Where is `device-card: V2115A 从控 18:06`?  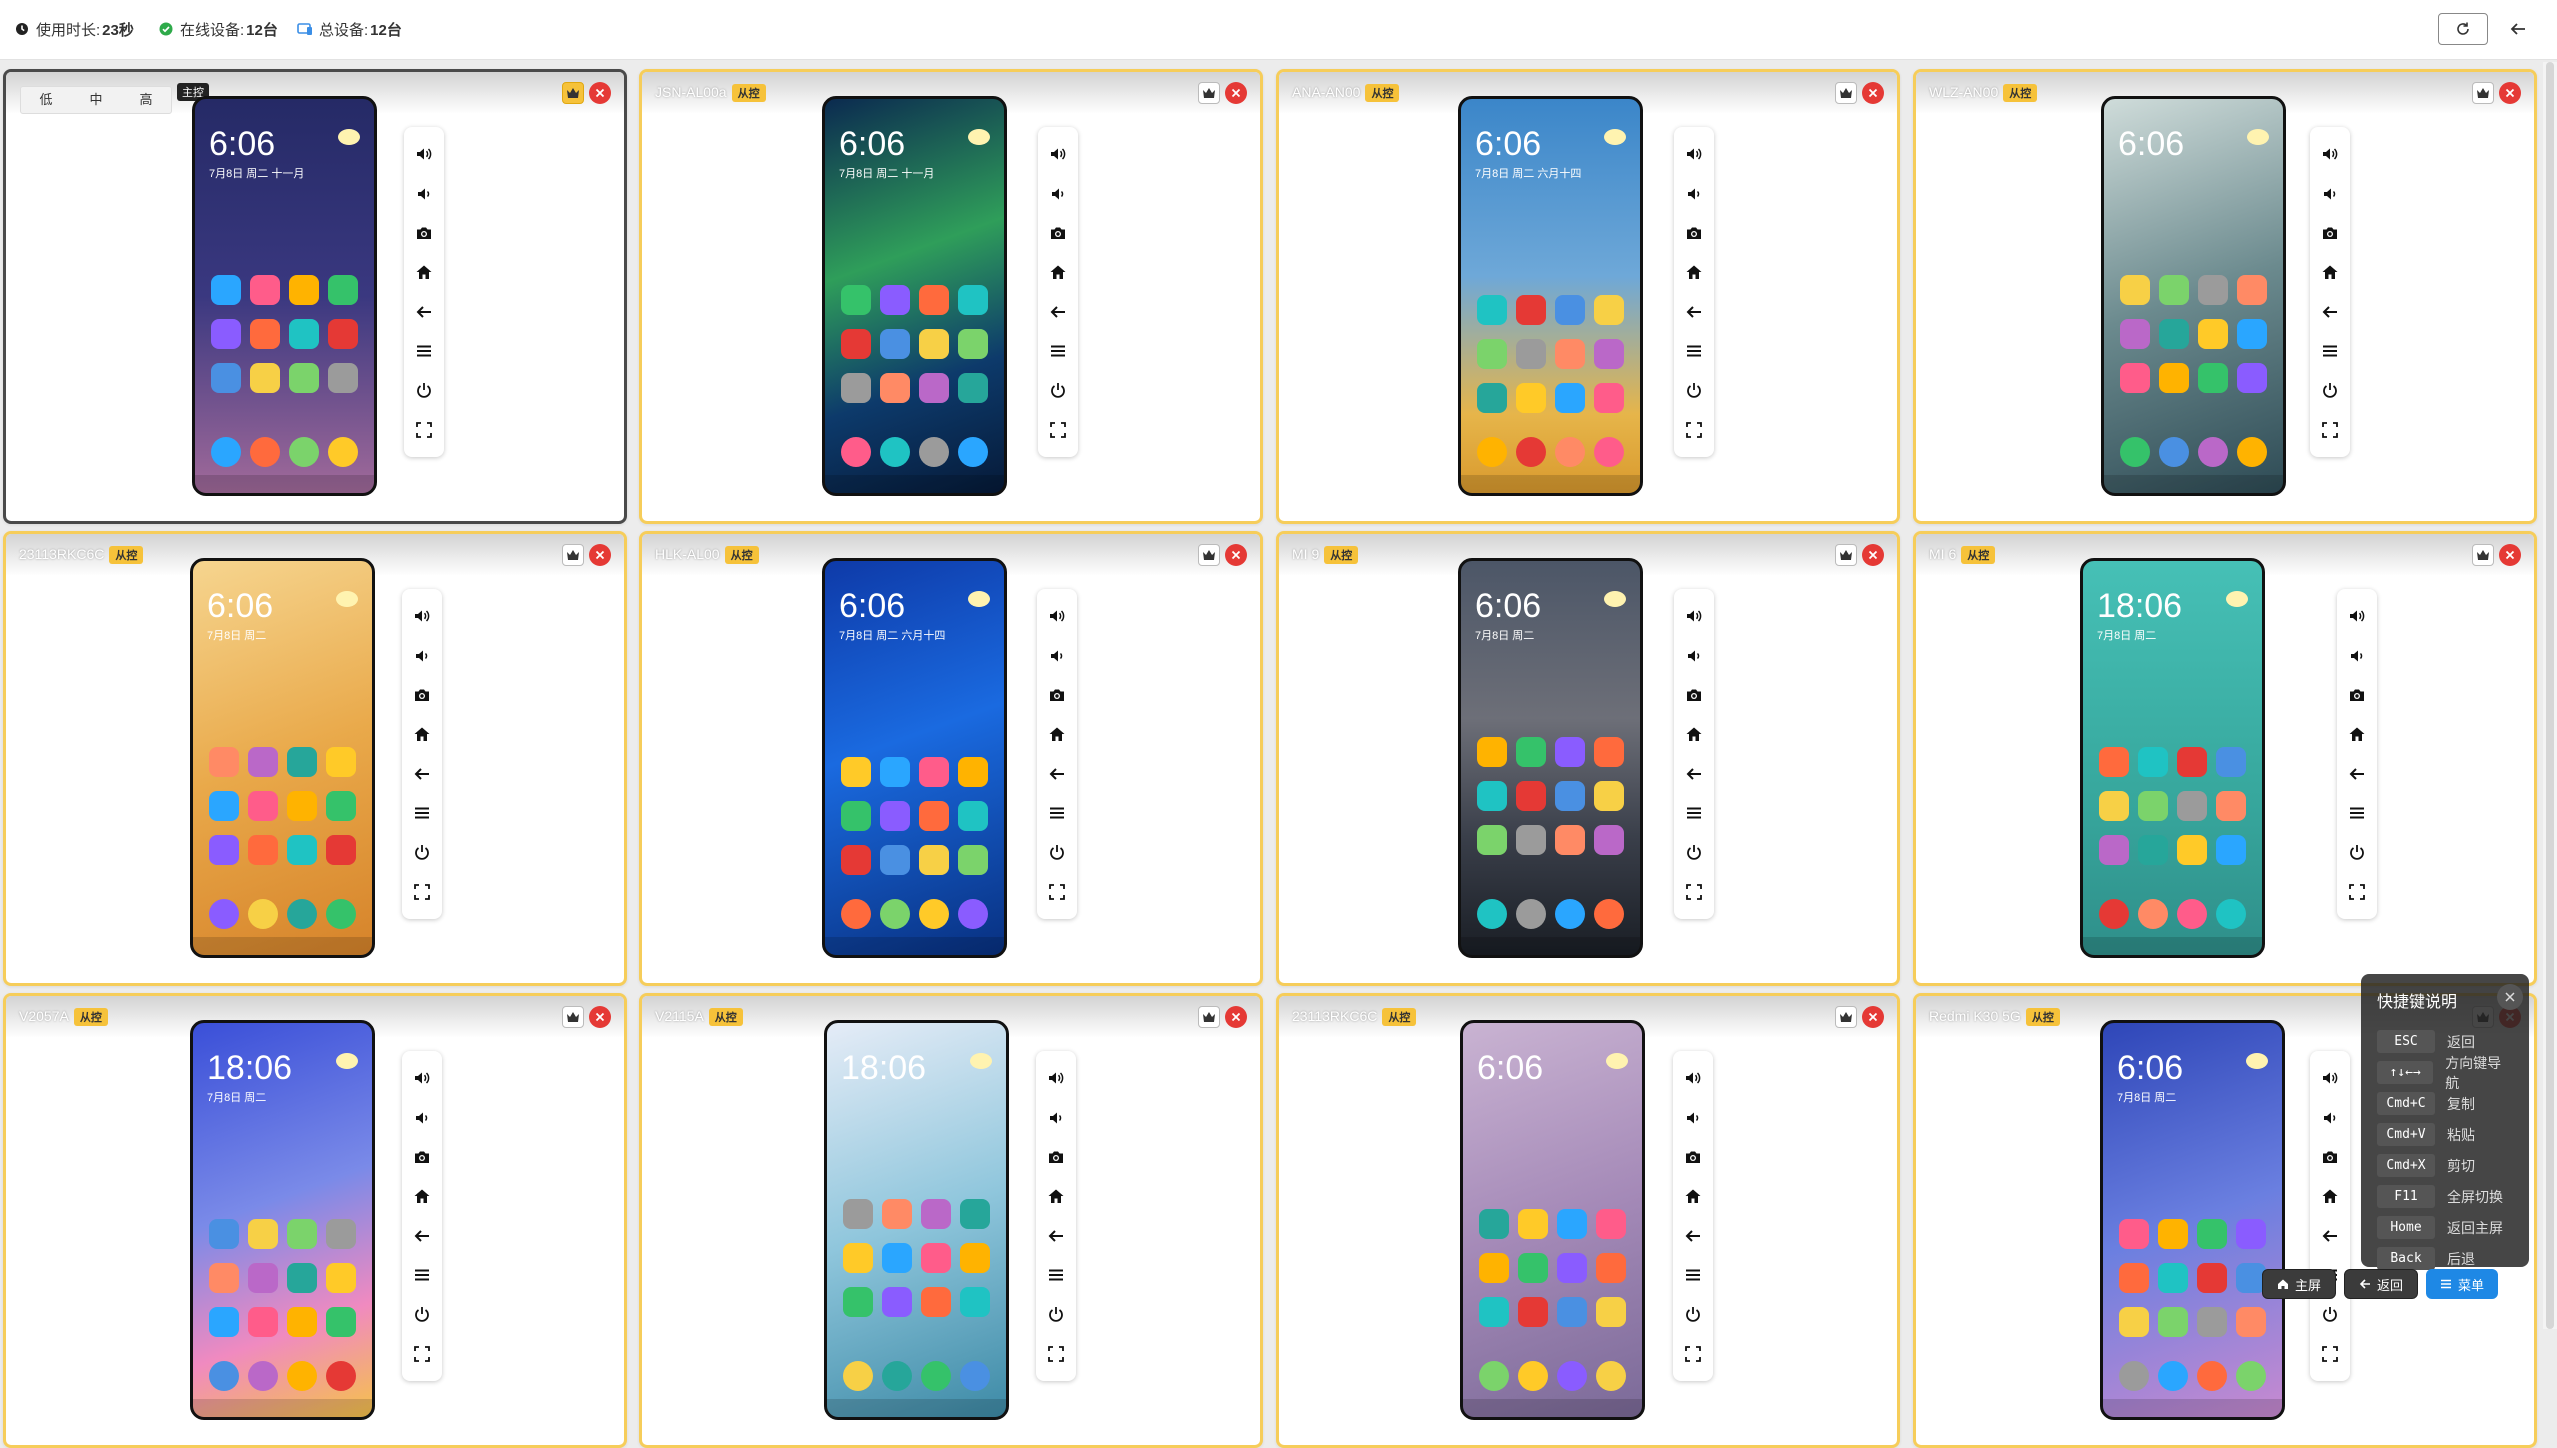
device-card: V2115A 从控 18:06 is located at coordinates (951, 1220).